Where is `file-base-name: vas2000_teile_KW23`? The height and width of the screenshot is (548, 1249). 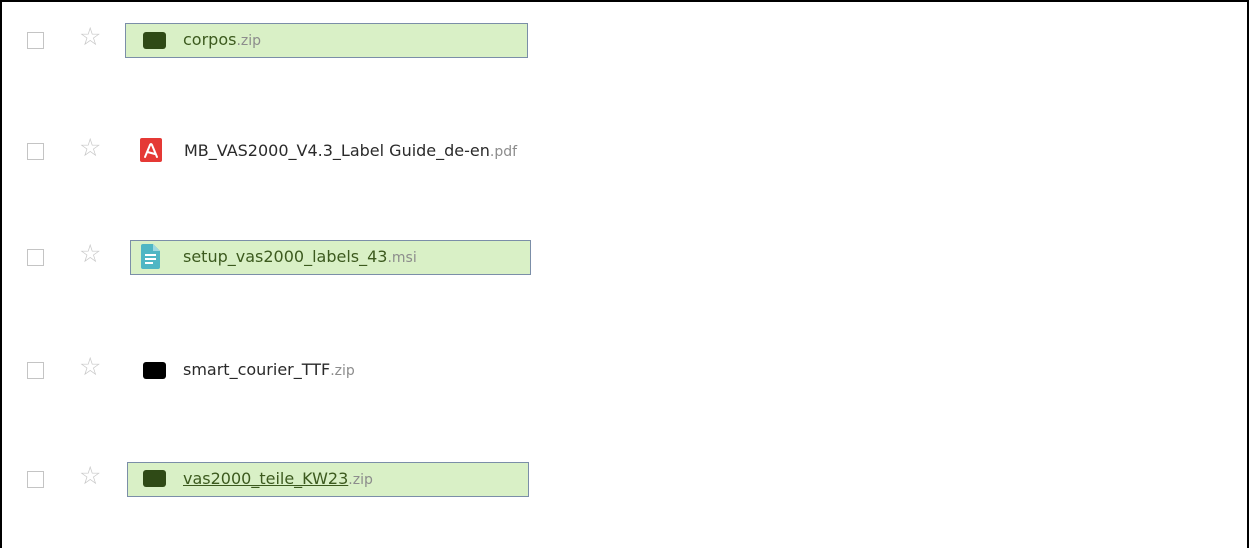 file-base-name: vas2000_teile_KW23 is located at coordinates (266, 478).